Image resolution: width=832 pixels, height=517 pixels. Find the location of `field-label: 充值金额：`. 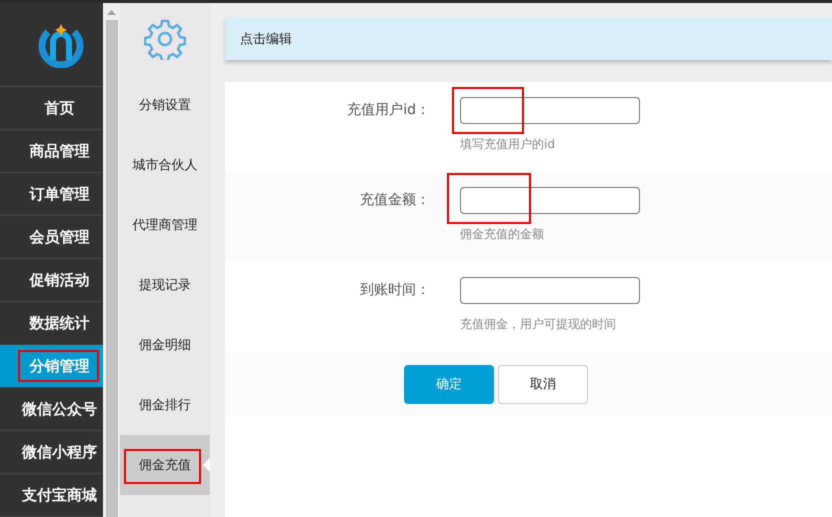

field-label: 充值金额： is located at coordinates (394, 200).